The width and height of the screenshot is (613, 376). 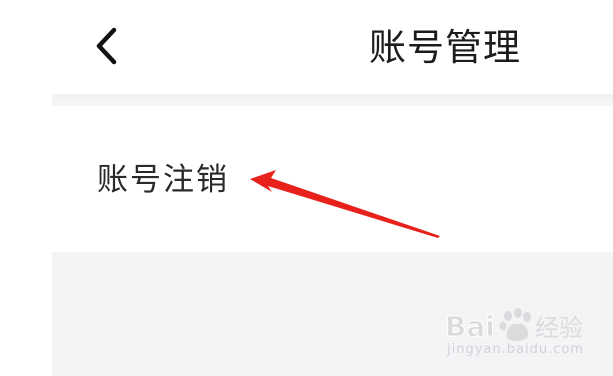 I want to click on watermark: Bai 经验 jingyan.baidu.com, so click(x=515, y=334).